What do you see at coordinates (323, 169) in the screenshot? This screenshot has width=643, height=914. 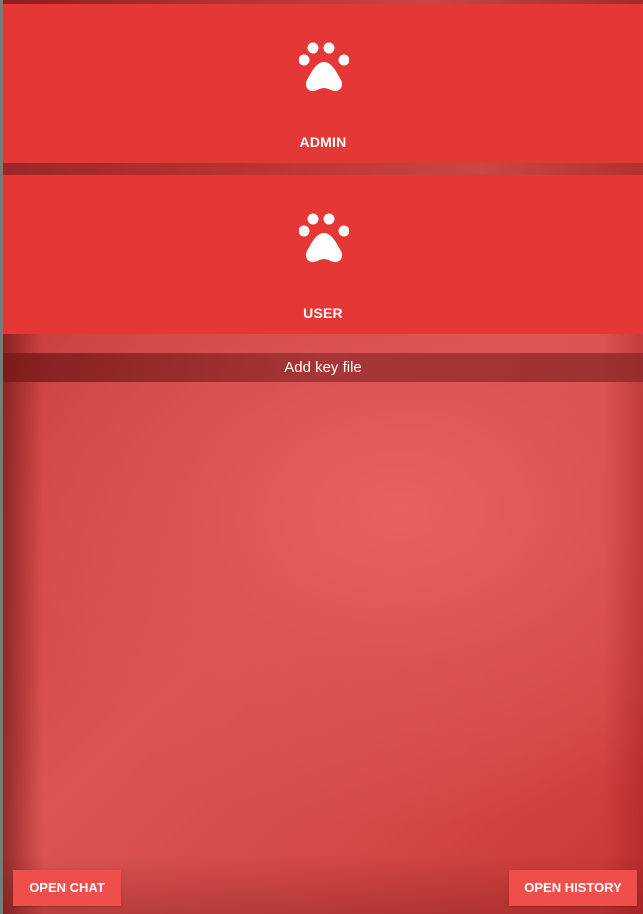 I see `divider` at bounding box center [323, 169].